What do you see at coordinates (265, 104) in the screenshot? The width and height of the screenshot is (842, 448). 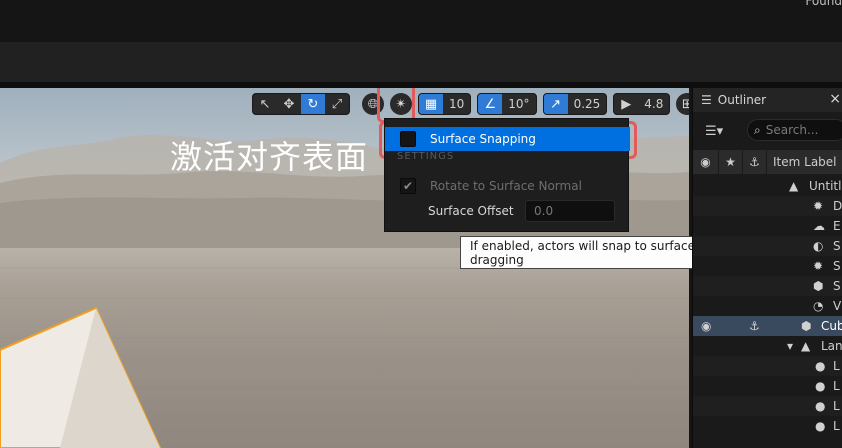 I see `select-tool-icon: ↖` at bounding box center [265, 104].